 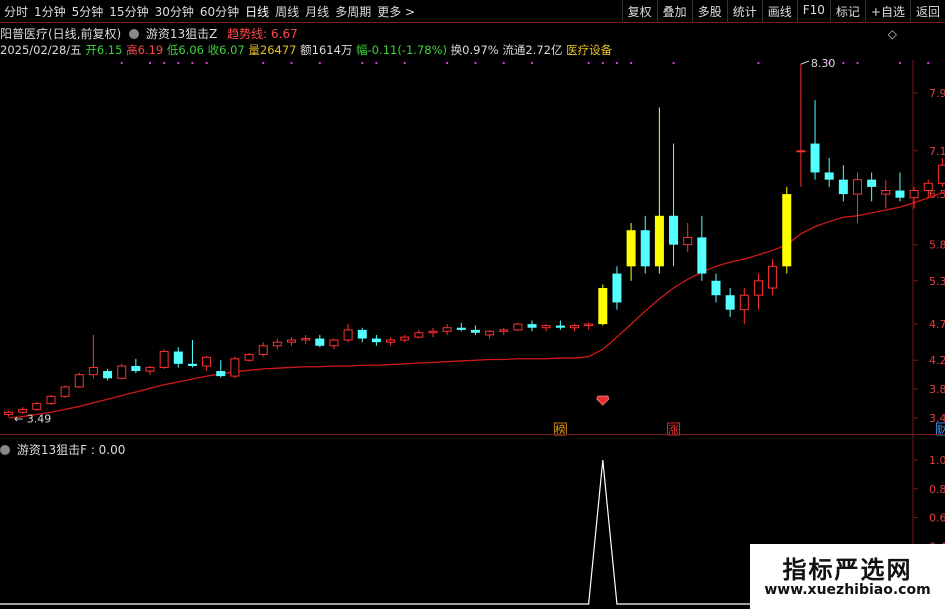 I want to click on sub-indicator-title: 游资13狙击F : 0.00, so click(x=71, y=450).